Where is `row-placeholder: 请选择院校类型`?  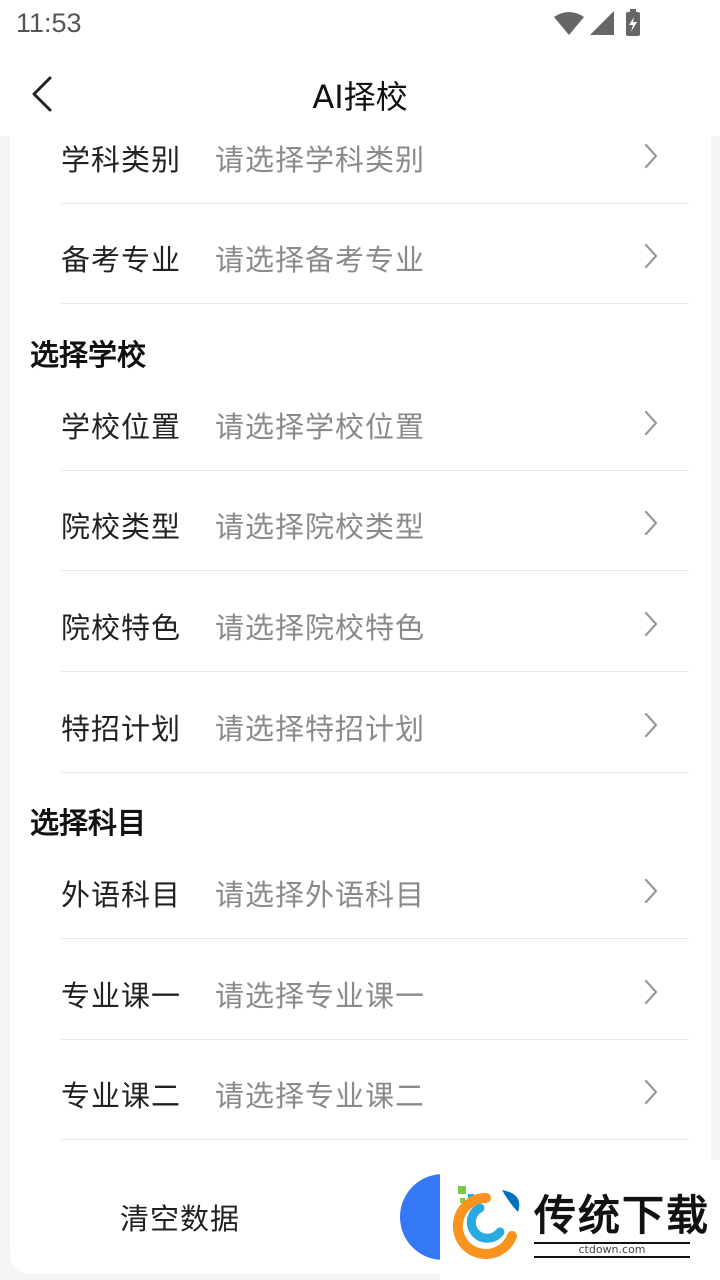 row-placeholder: 请选择院校类型 is located at coordinates (320, 527).